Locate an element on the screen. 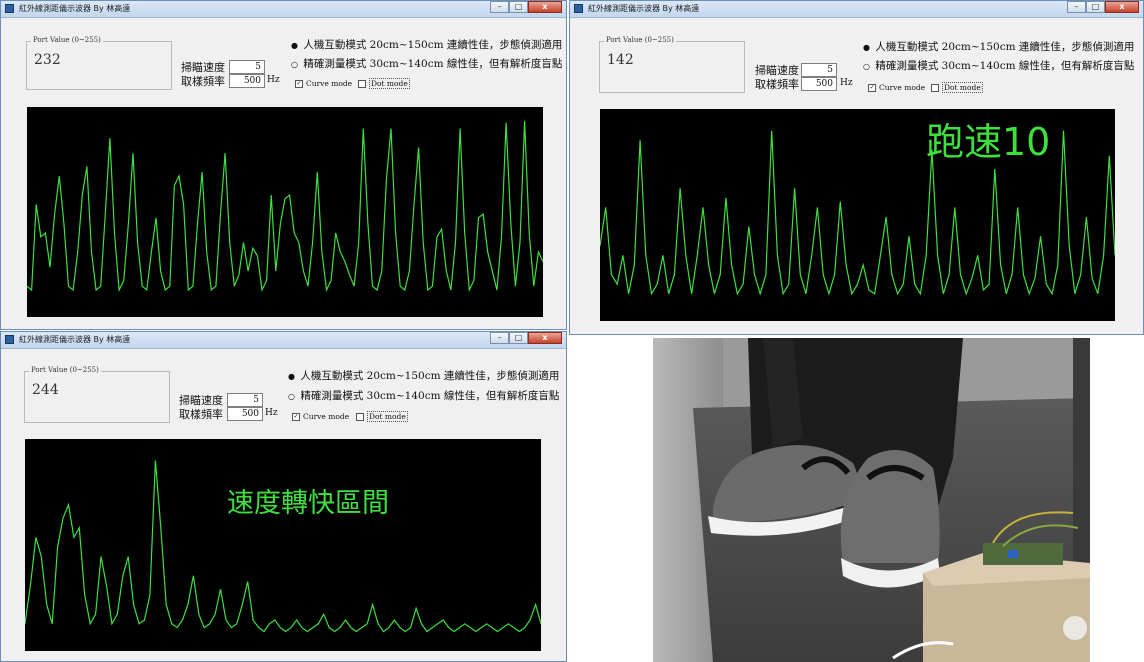 This screenshot has width=1144, height=662. port-value: 232 is located at coordinates (47, 60).